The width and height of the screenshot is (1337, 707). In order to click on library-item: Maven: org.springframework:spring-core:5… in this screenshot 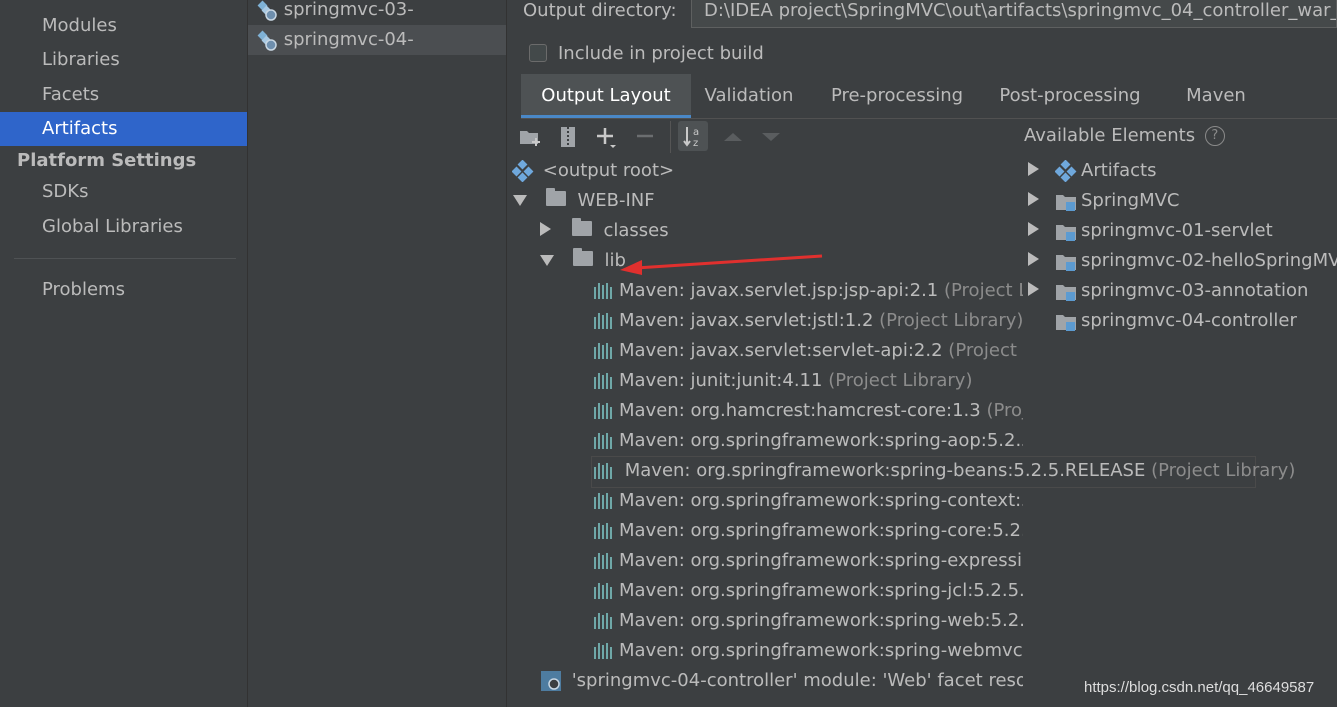, I will do `click(808, 531)`.